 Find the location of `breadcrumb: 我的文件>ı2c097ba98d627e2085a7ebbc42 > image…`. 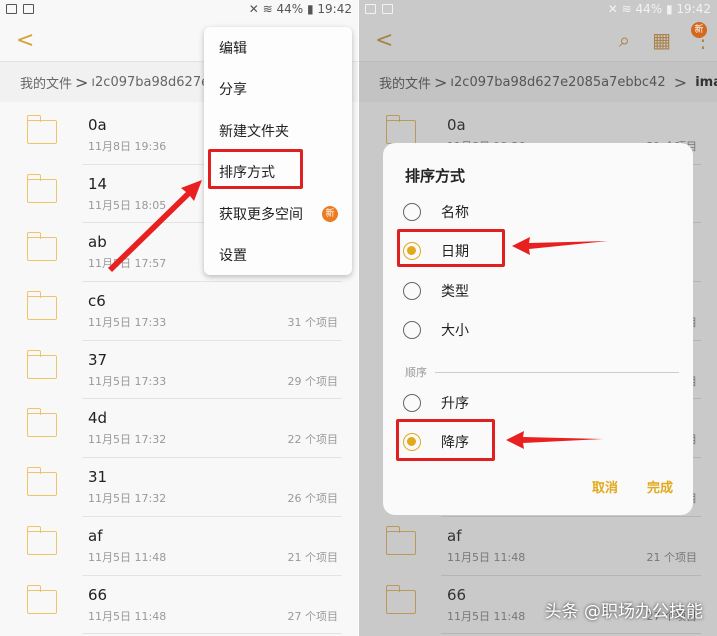

breadcrumb: 我的文件>ı2c097ba98d627e2085a7ebbc42 > image… is located at coordinates (538, 82).